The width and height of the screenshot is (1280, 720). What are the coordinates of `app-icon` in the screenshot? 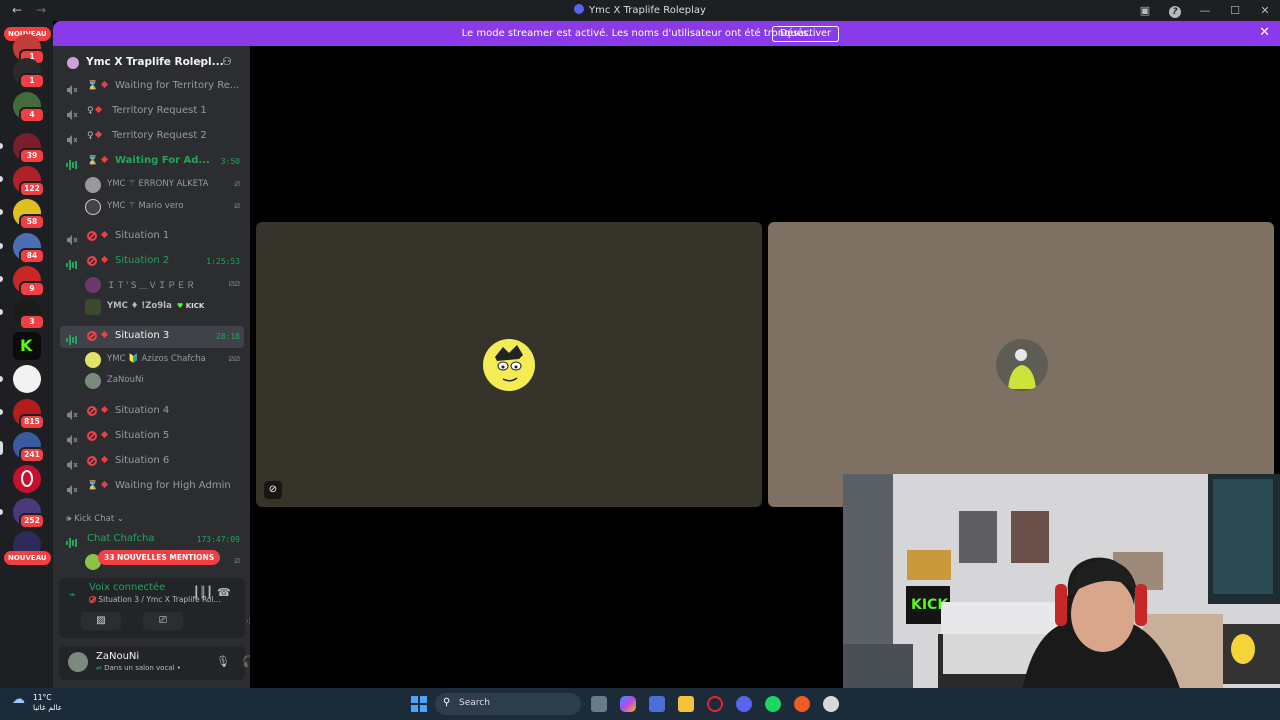 It's located at (802, 704).